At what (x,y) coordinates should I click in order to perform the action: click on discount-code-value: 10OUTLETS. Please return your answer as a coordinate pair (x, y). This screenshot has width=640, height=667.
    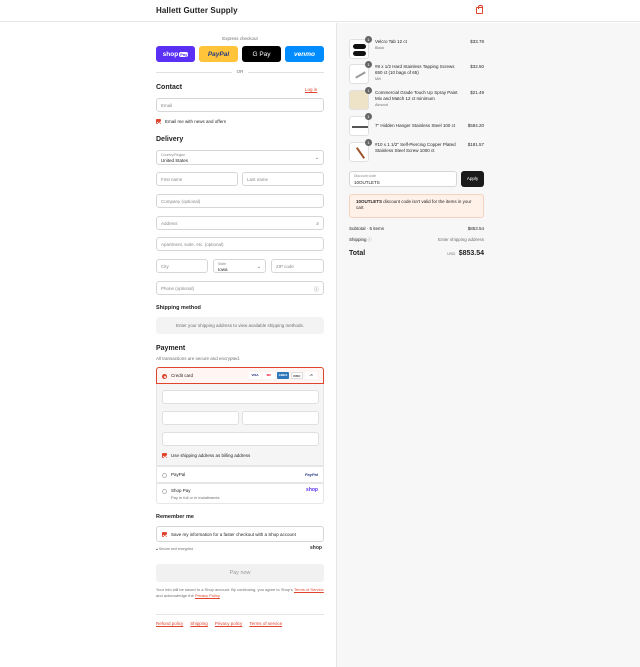
    Looking at the image, I should click on (367, 182).